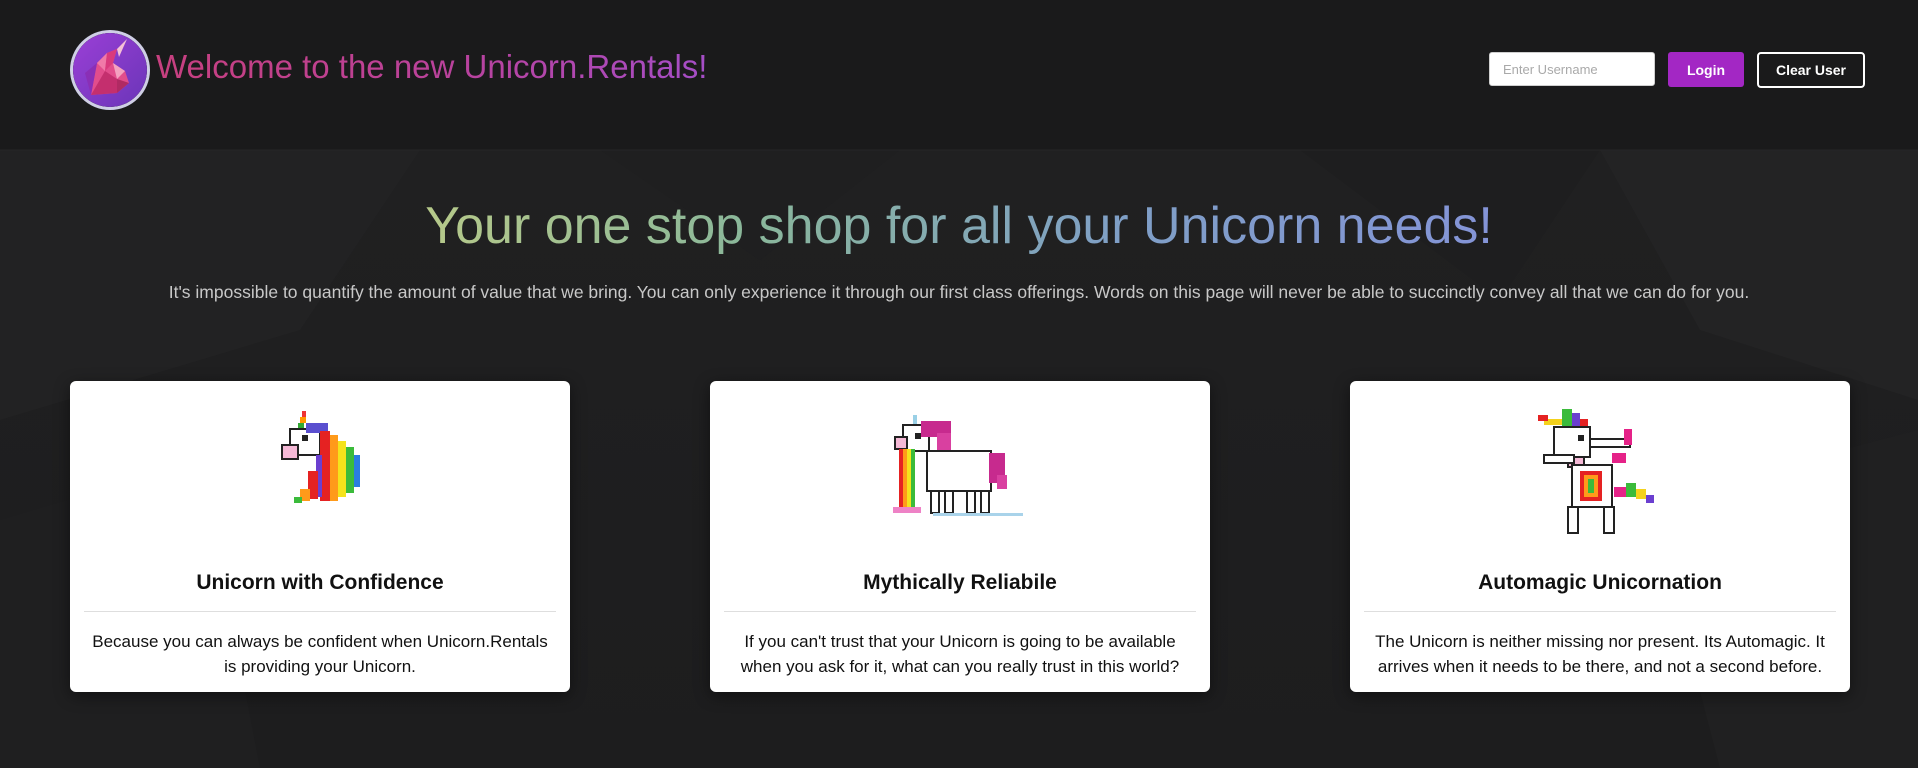 The image size is (1918, 768). Describe the element at coordinates (1596, 471) in the screenshot. I see `dabbing-unicorn-image` at that location.